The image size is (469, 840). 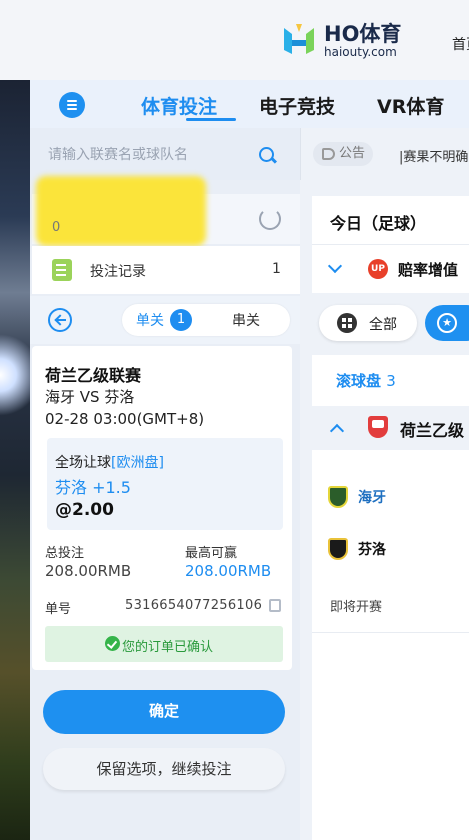 What do you see at coordinates (390, 550) in the screenshot?
I see `away-team-row: 芬洛` at bounding box center [390, 550].